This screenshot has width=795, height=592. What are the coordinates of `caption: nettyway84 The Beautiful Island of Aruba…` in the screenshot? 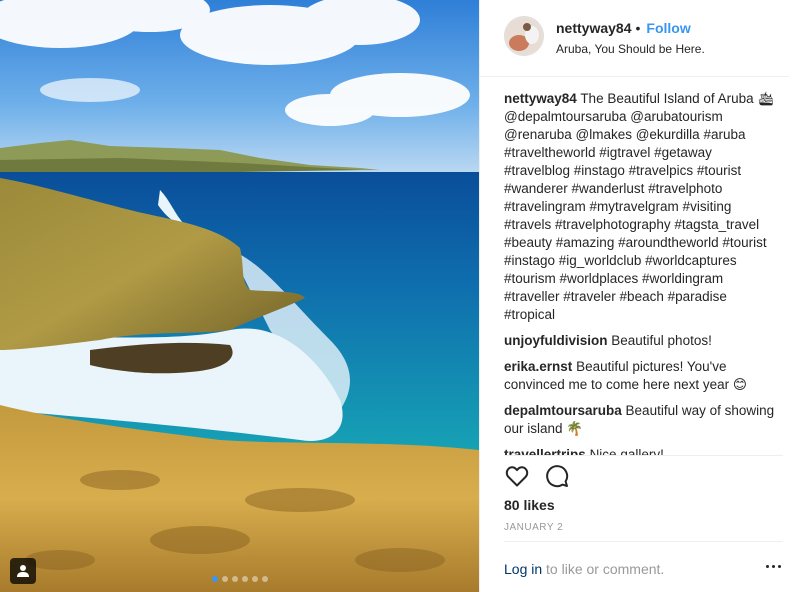 It's located at (642, 207).